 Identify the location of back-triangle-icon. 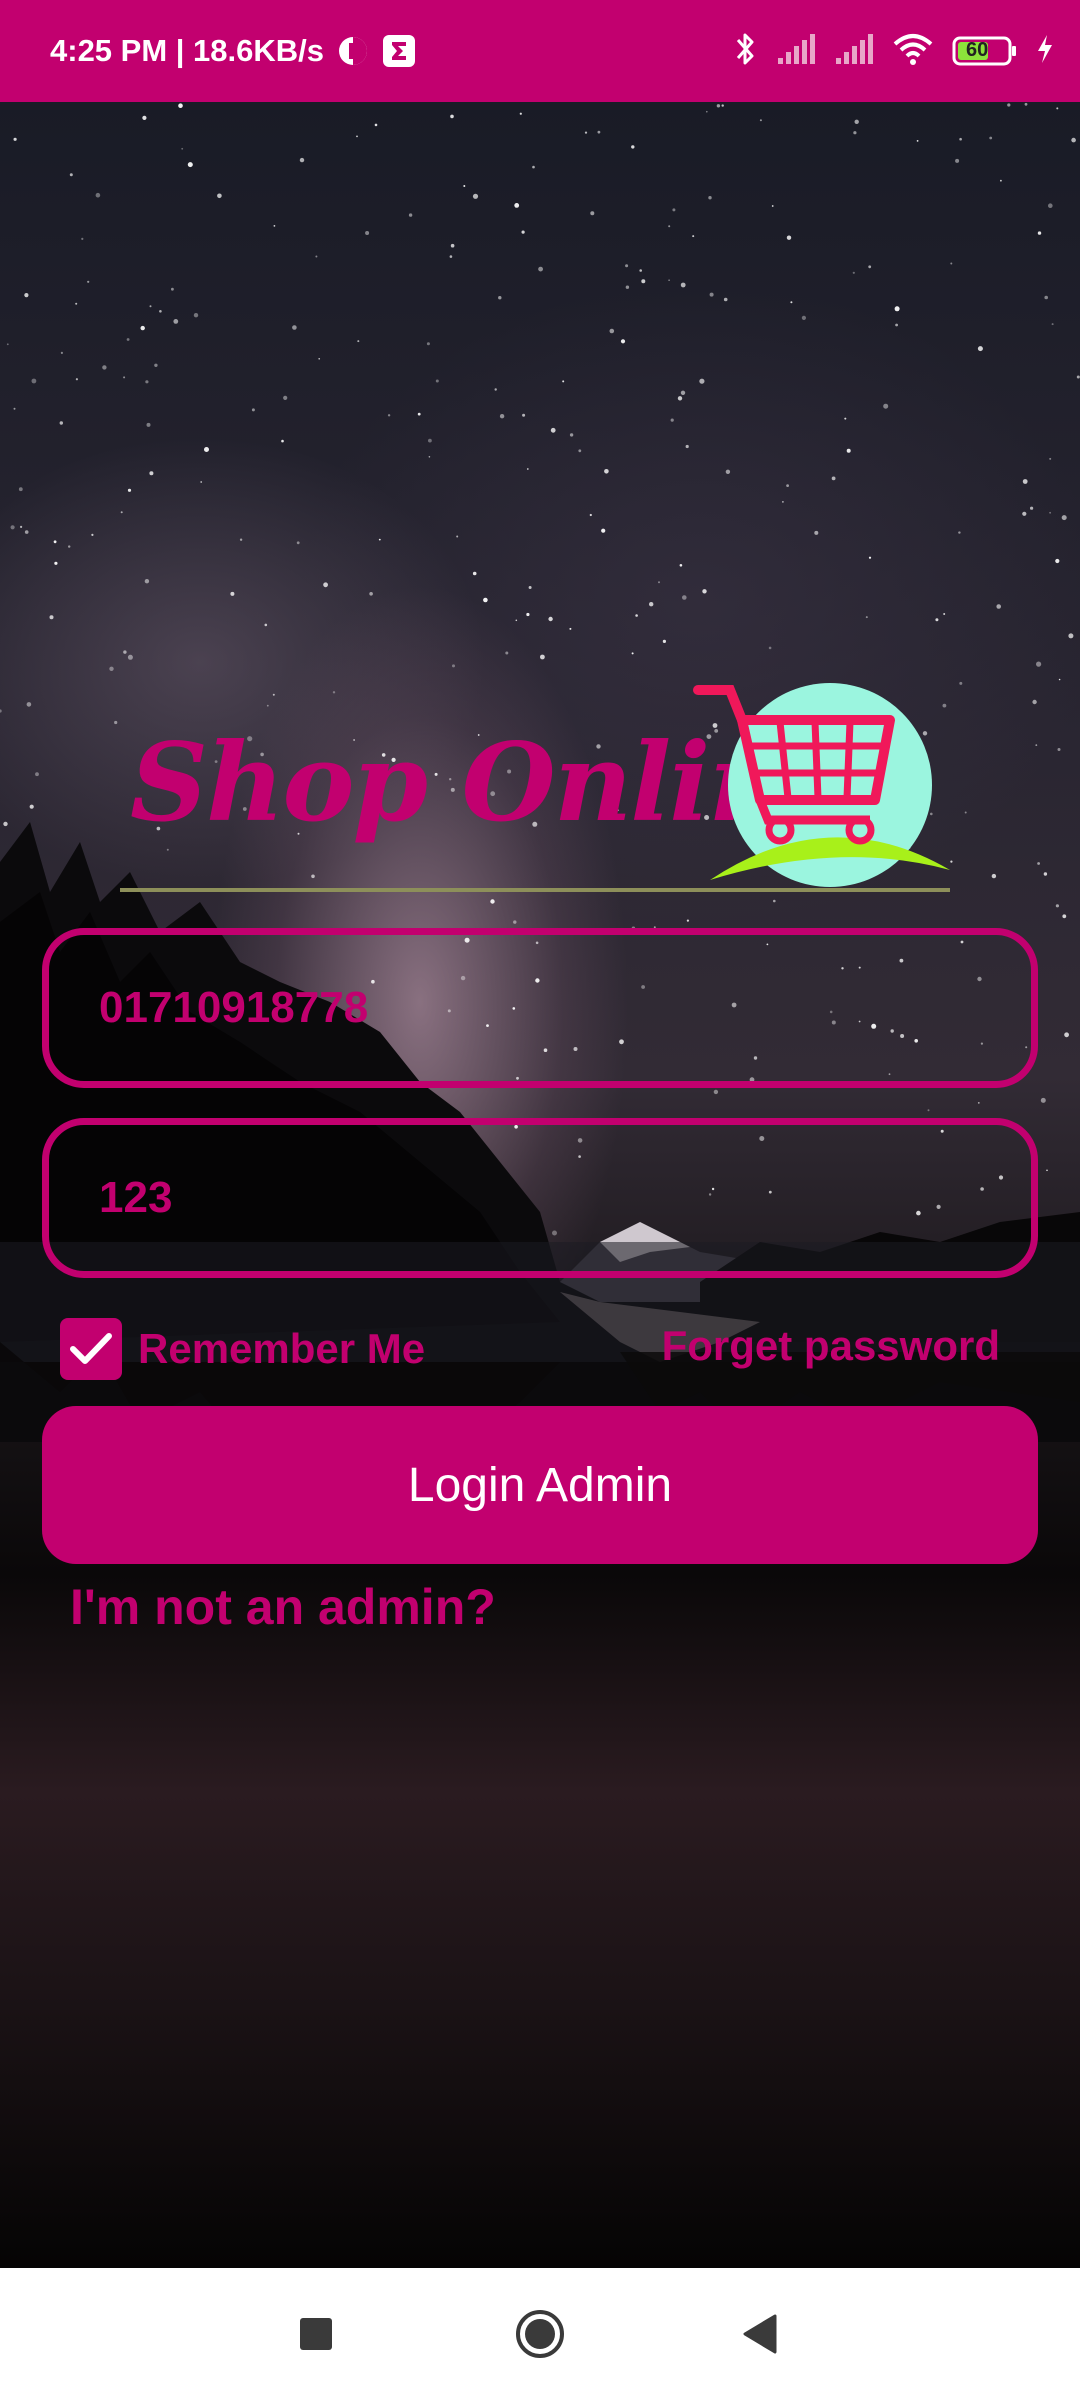
(760, 2334).